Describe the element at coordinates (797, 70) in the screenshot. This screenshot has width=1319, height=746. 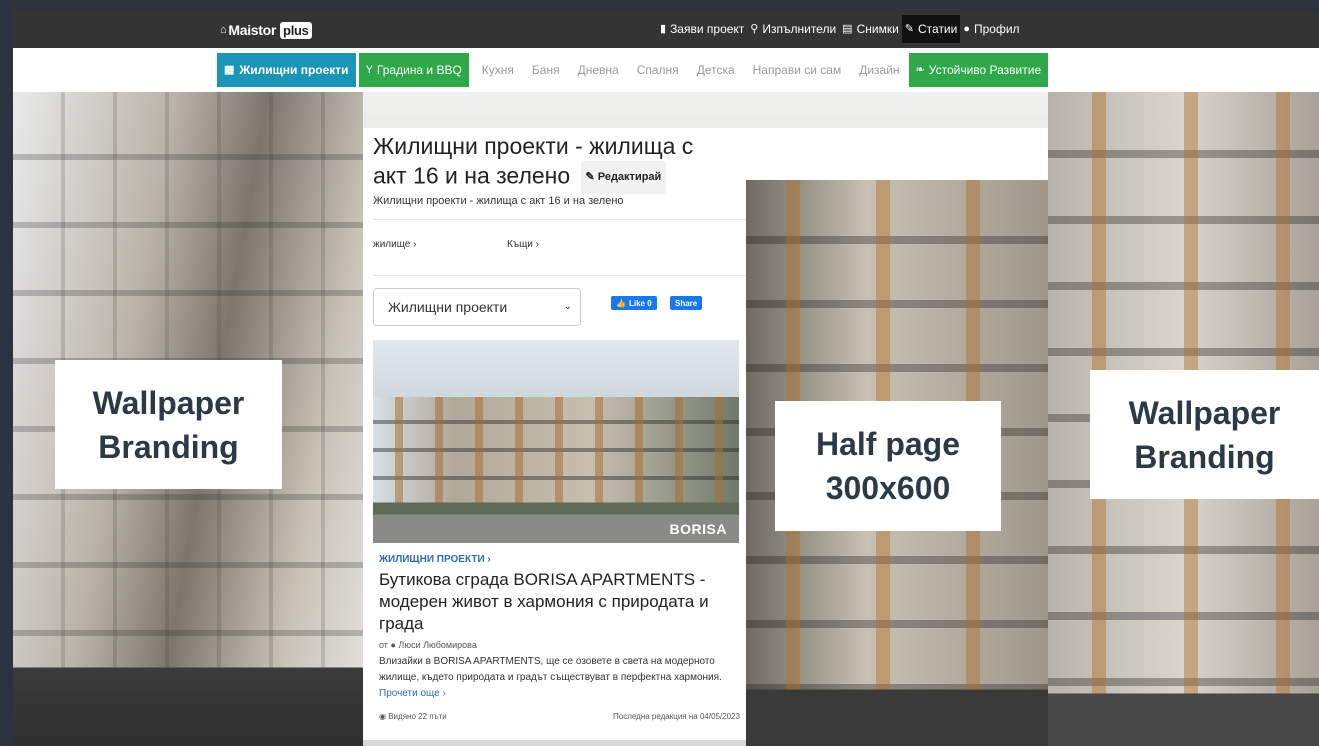
I see `category-diy: Направи си сам` at that location.